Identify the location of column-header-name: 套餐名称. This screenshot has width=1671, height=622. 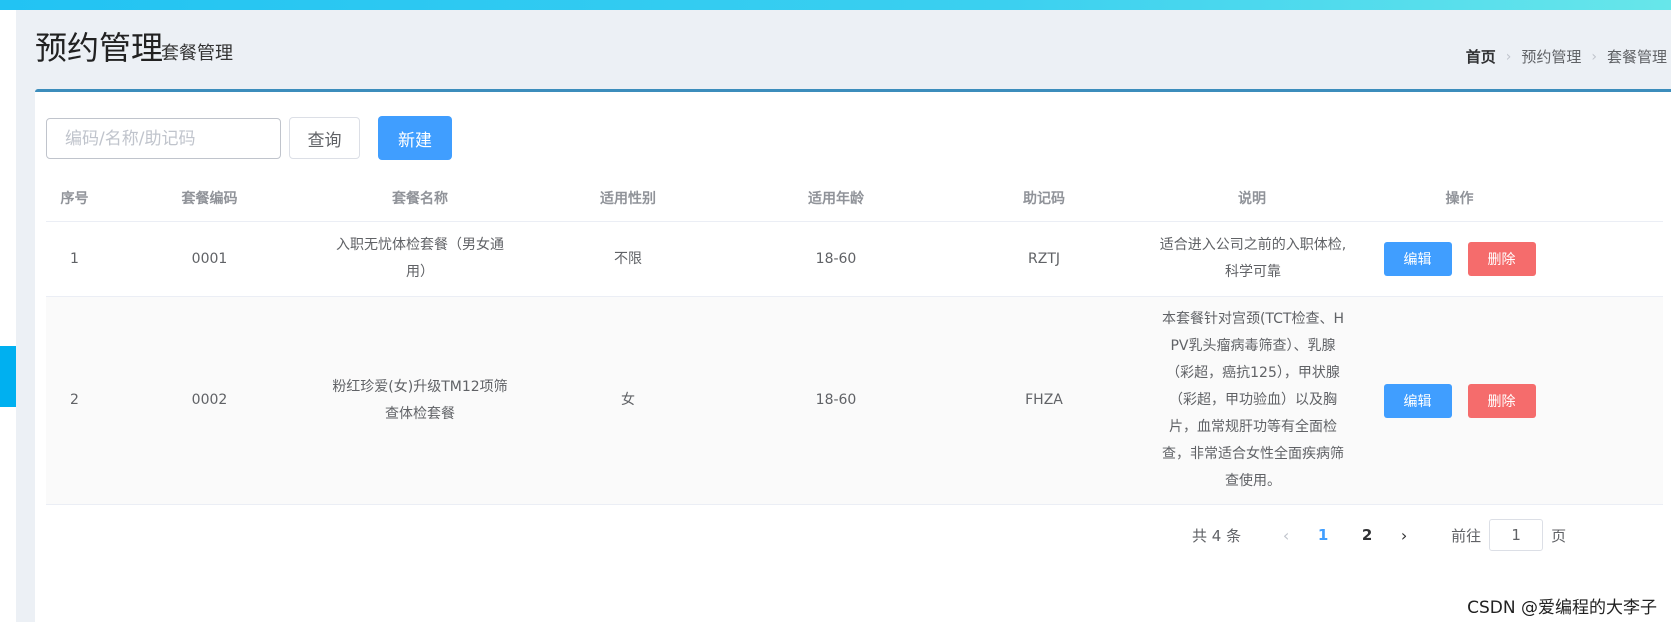
(420, 199).